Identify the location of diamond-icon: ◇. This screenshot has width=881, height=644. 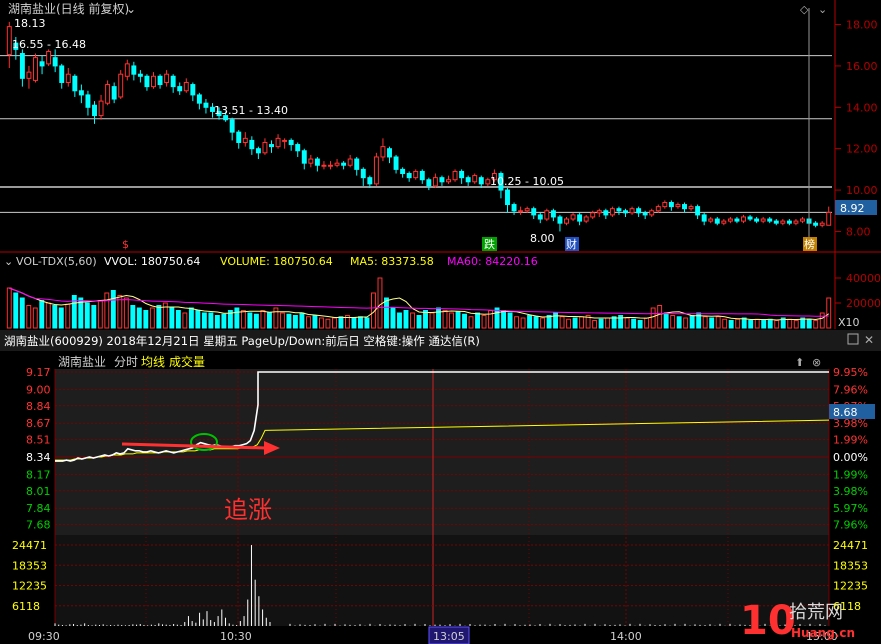
(804, 9).